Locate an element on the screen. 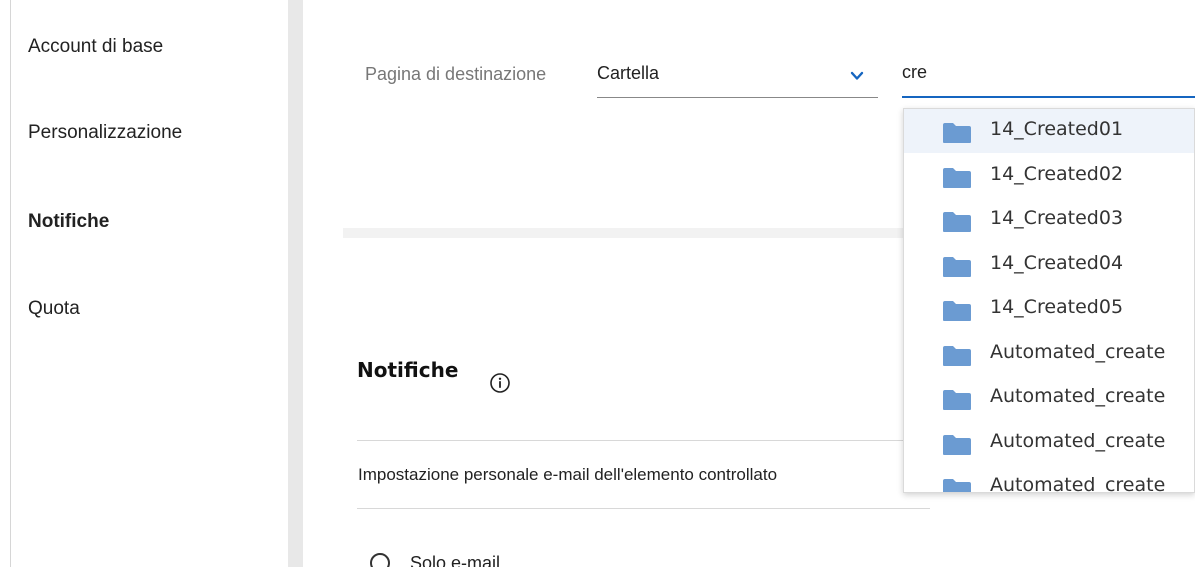 This screenshot has height=567, width=1195. folder-suggestion-item: 14_Created01 is located at coordinates (1049, 131).